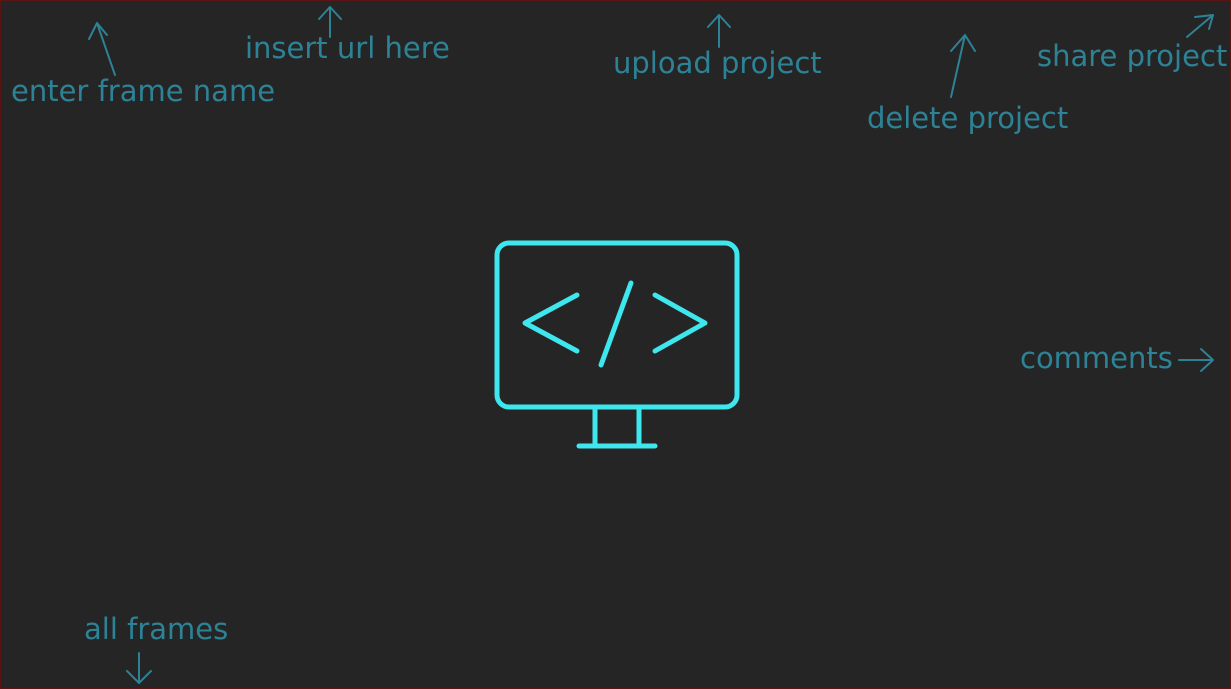 Image resolution: width=1231 pixels, height=689 pixels. What do you see at coordinates (1096, 358) in the screenshot?
I see `hint-comments: comments` at bounding box center [1096, 358].